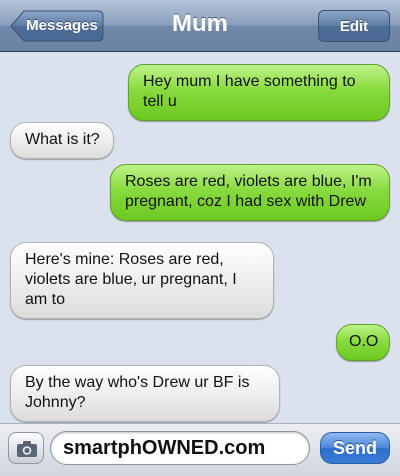 The width and height of the screenshot is (400, 476). Describe the element at coordinates (200, 26) in the screenshot. I see `navigation-bar: Messages Mum Edit` at that location.